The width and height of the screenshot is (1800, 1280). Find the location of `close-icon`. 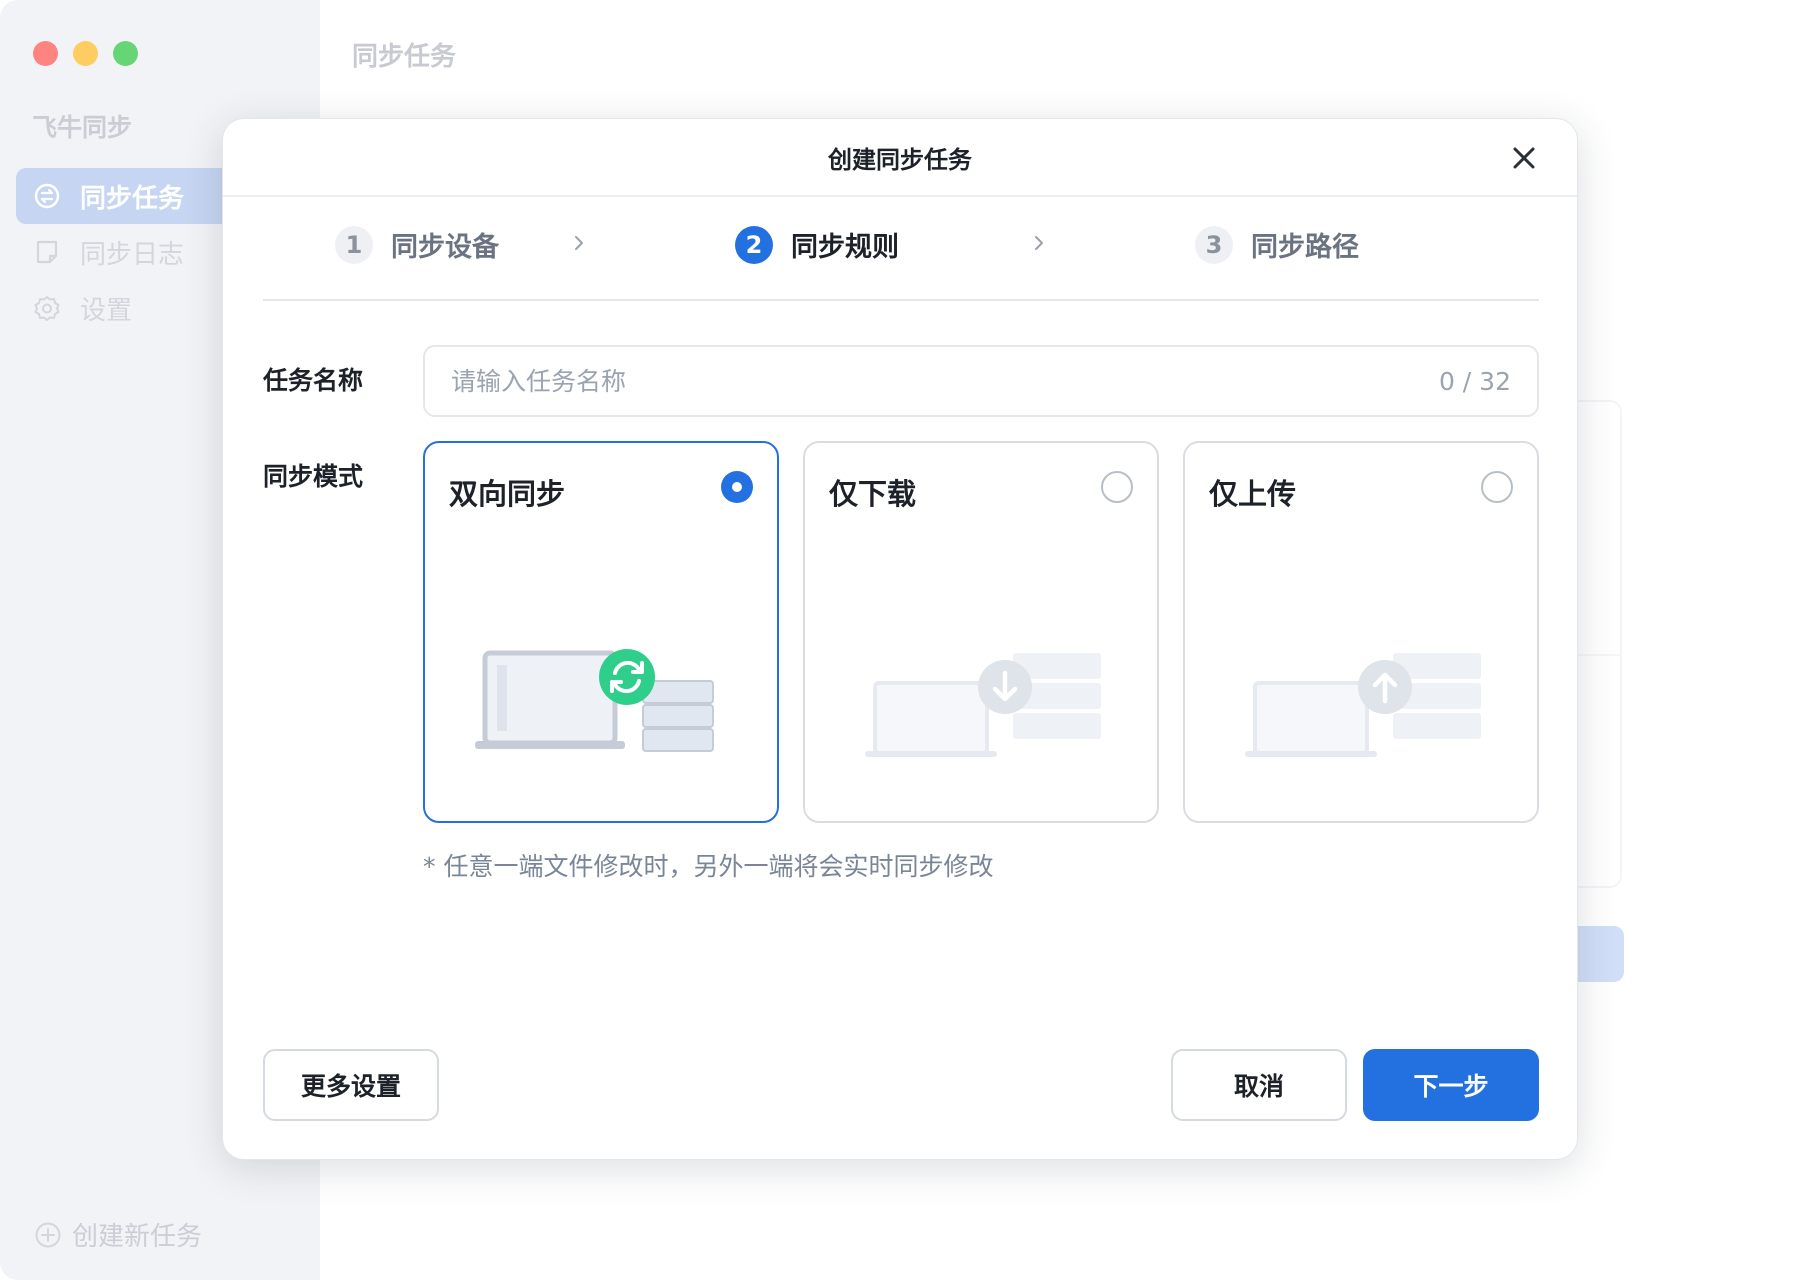

close-icon is located at coordinates (1524, 158).